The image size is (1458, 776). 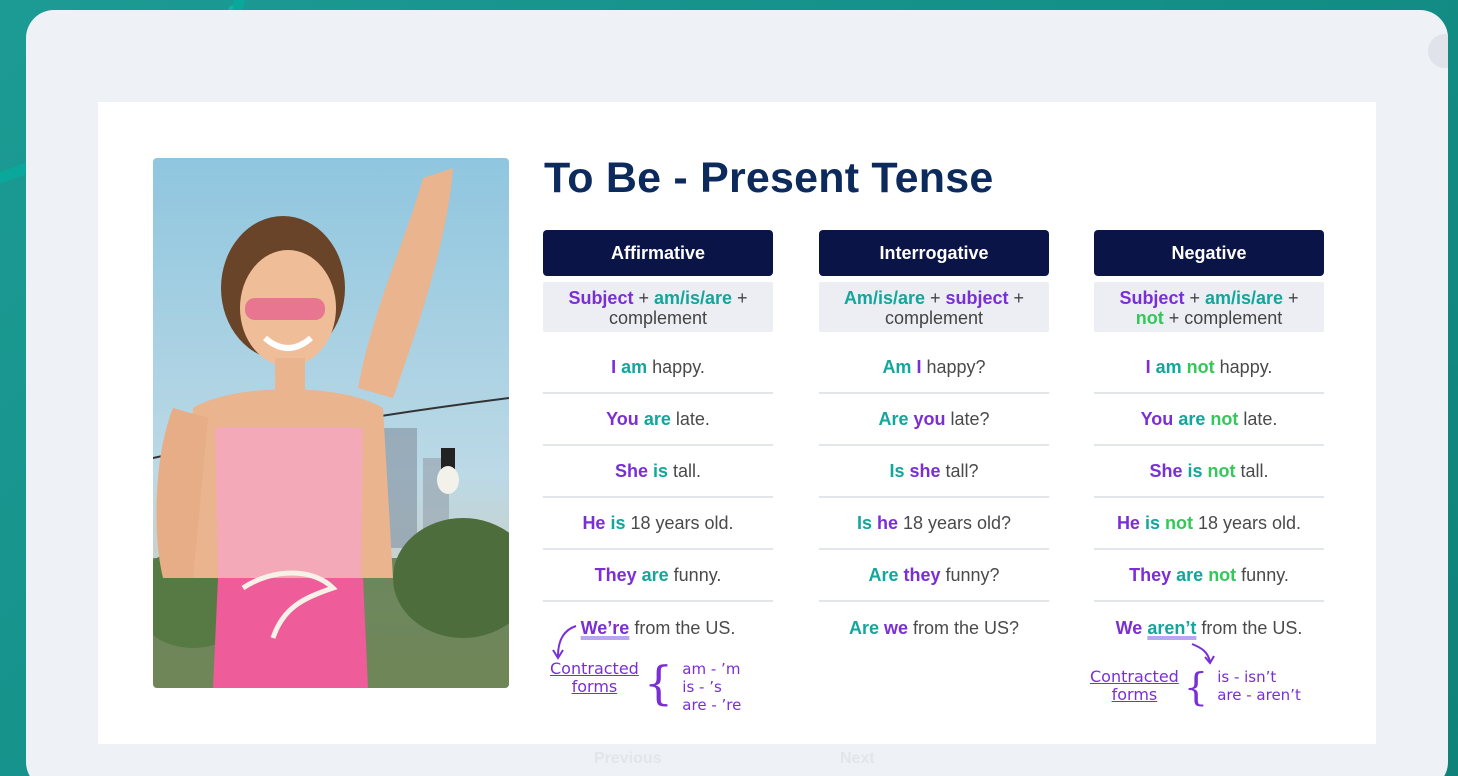 I want to click on text-segment: happy?, so click(x=953, y=366).